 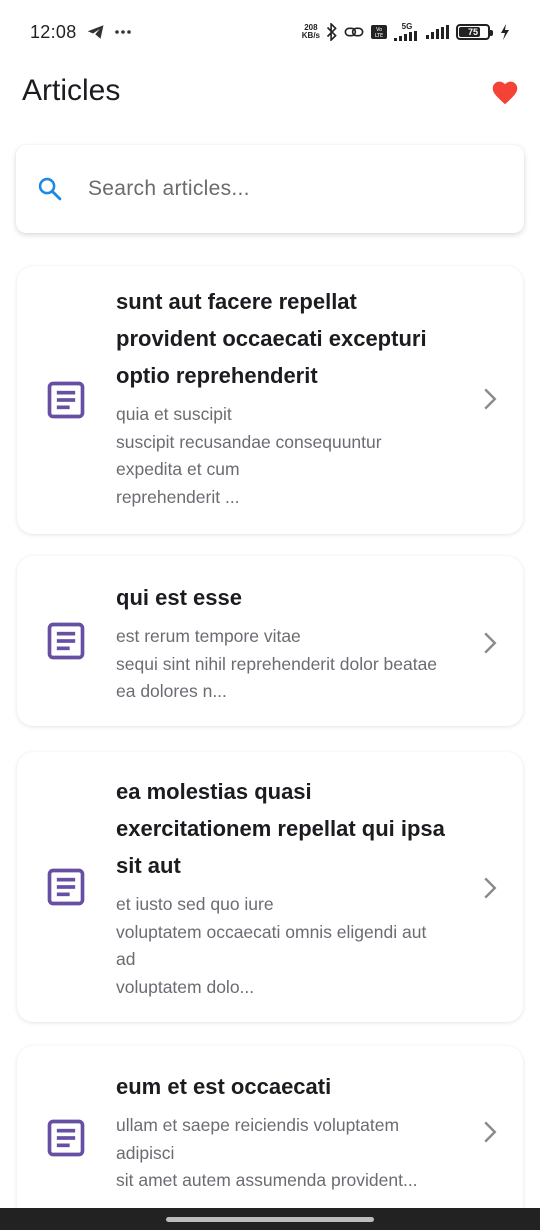 What do you see at coordinates (270, 91) in the screenshot?
I see `app-bar: Articles` at bounding box center [270, 91].